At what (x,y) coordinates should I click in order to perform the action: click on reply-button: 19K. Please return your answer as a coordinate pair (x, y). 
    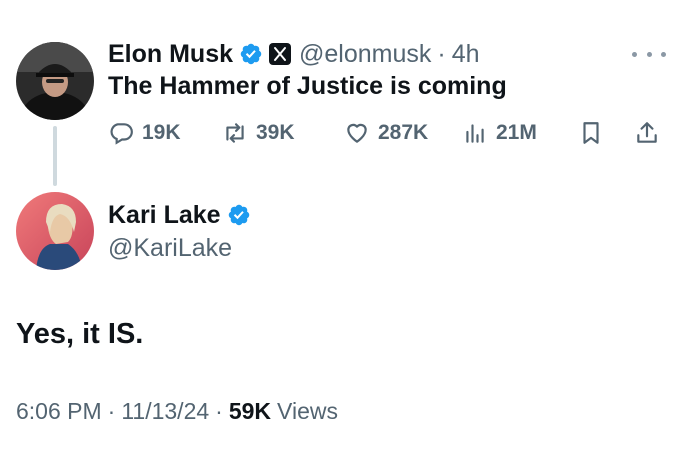
    Looking at the image, I should click on (144, 133).